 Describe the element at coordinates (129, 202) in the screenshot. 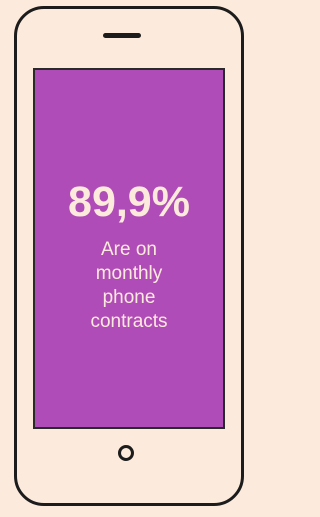

I see `statistic-value: 89,9%` at that location.